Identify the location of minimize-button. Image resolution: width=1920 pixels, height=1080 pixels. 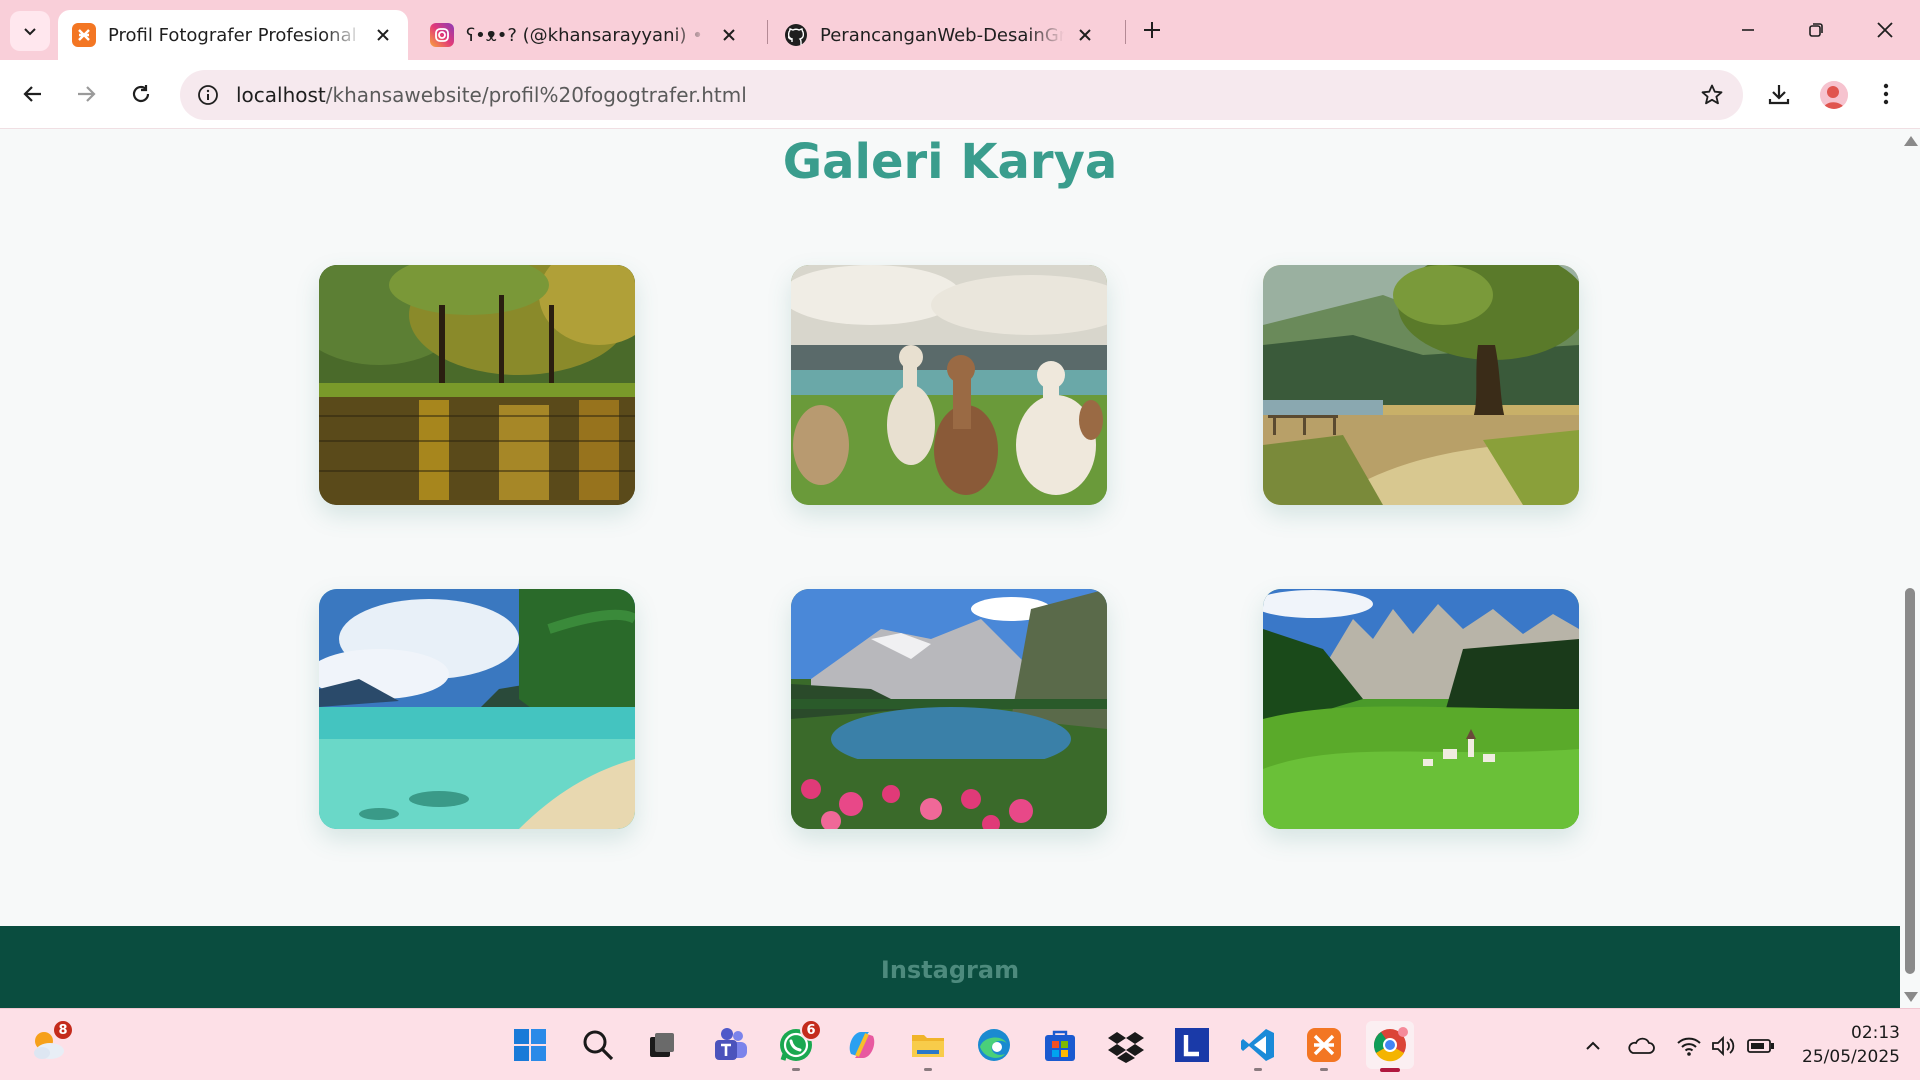
(1748, 30).